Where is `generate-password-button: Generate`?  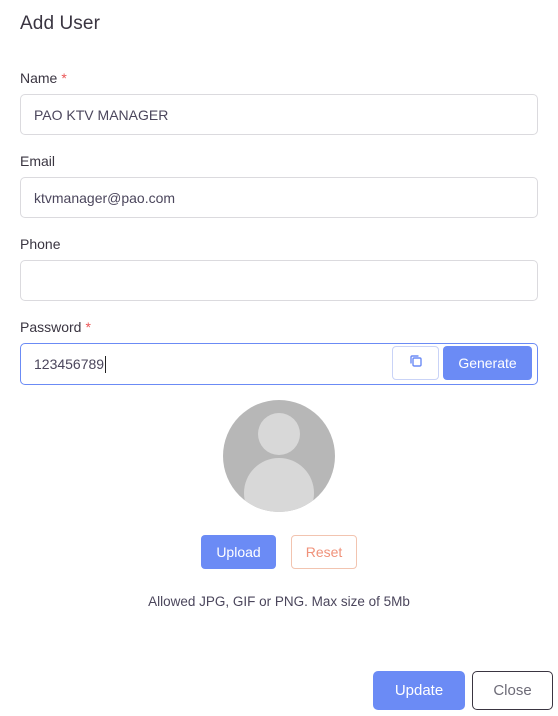 generate-password-button: Generate is located at coordinates (487, 363).